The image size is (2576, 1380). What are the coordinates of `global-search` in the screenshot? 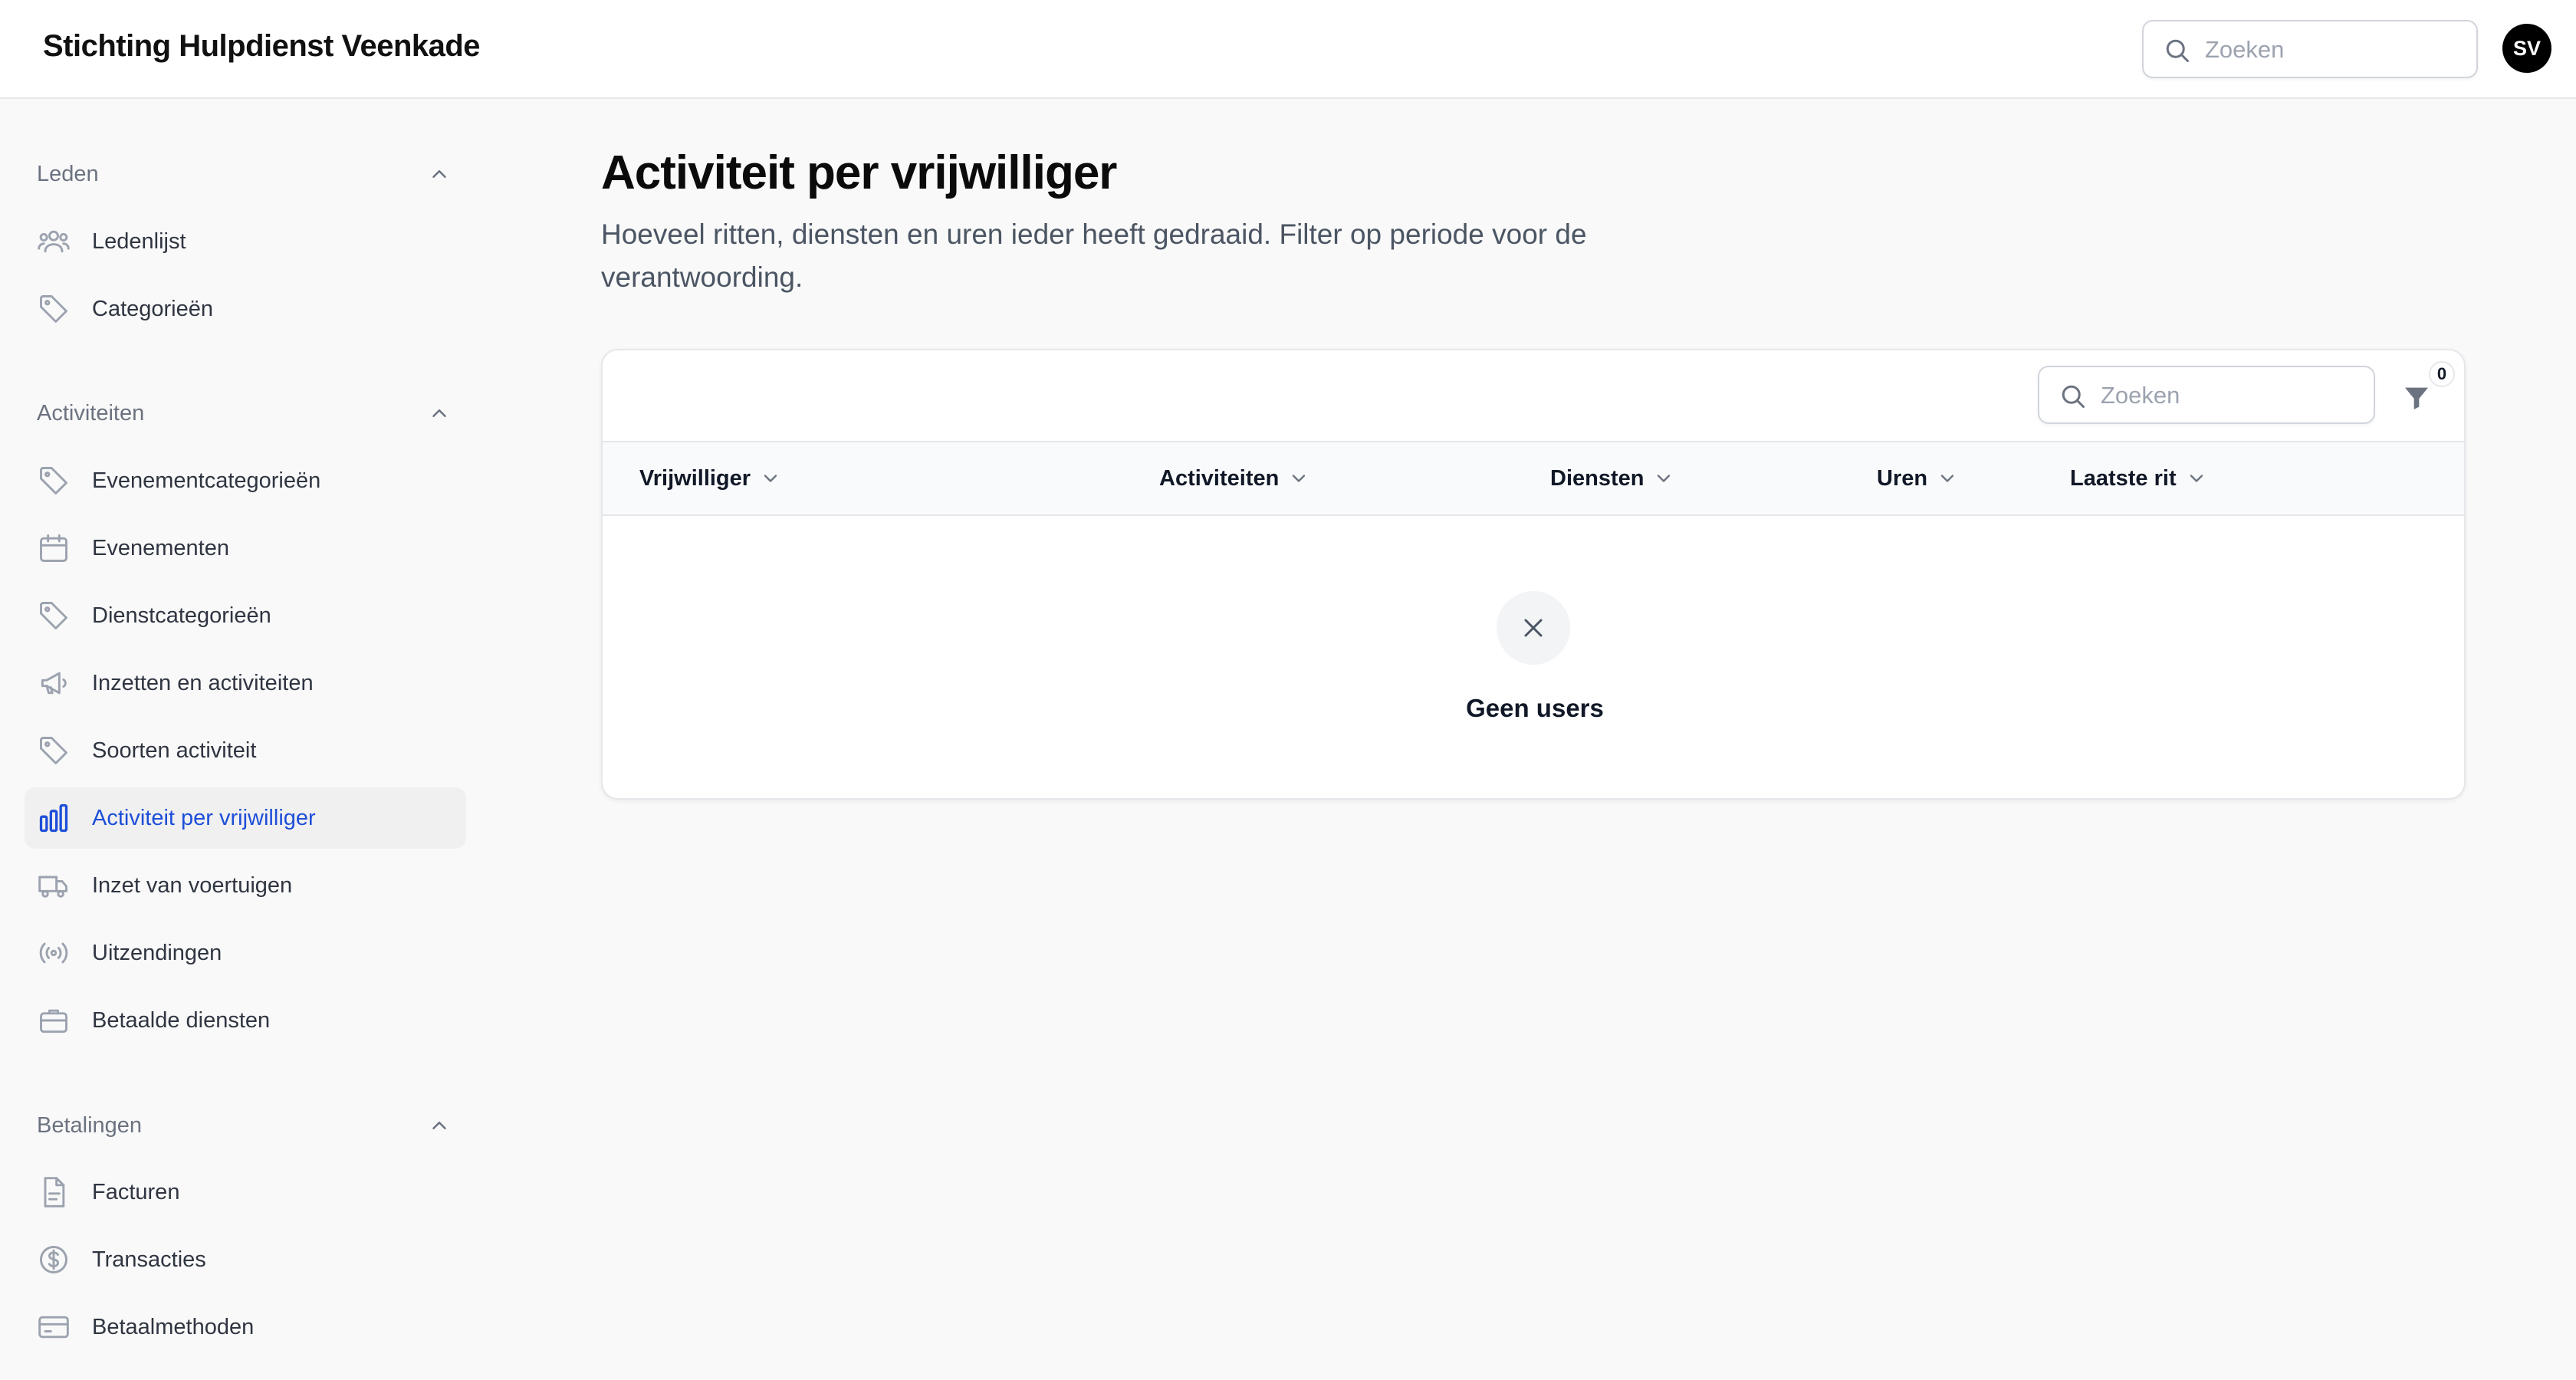 It's located at (2310, 49).